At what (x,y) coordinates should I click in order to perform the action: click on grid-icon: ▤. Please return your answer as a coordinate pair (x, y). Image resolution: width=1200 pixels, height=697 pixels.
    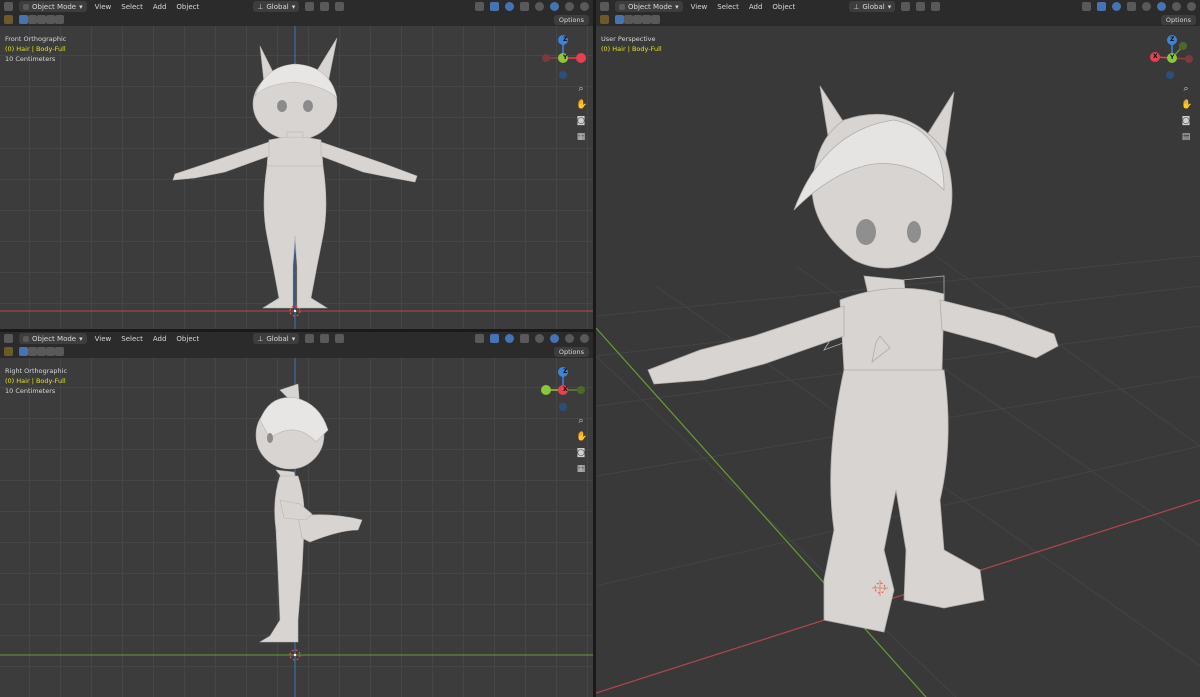
    Looking at the image, I should click on (1186, 137).